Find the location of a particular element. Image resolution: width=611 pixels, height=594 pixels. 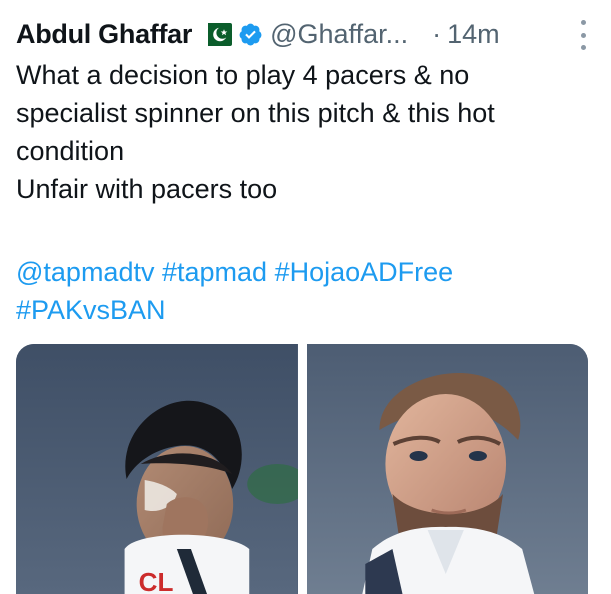

hashtag-link: #PAKvsBAN is located at coordinates (91, 310).